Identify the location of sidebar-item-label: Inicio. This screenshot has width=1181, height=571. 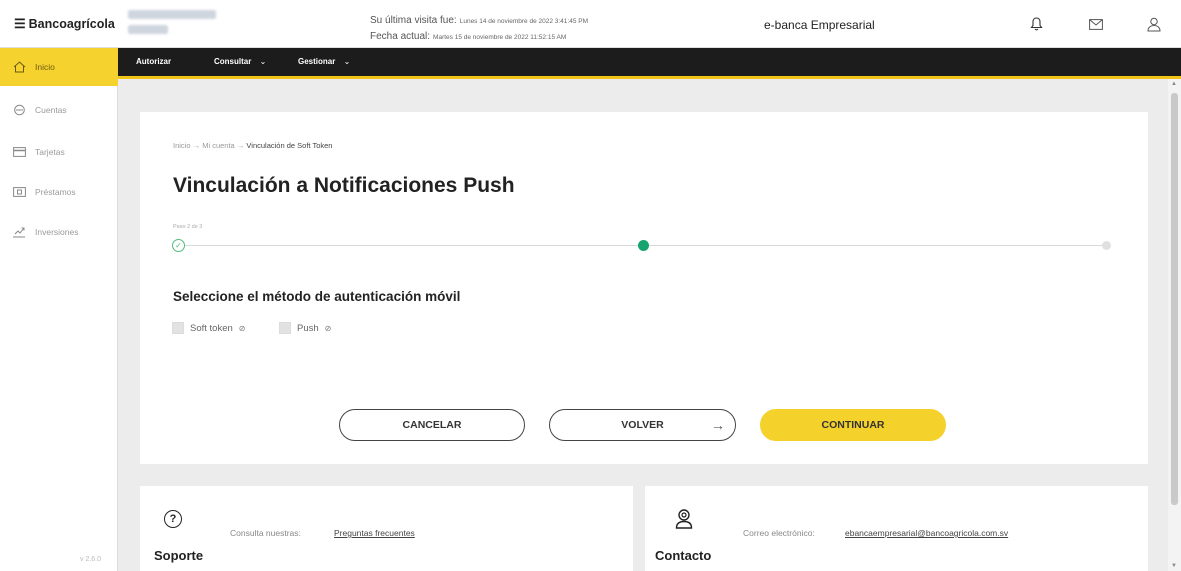
(45, 67).